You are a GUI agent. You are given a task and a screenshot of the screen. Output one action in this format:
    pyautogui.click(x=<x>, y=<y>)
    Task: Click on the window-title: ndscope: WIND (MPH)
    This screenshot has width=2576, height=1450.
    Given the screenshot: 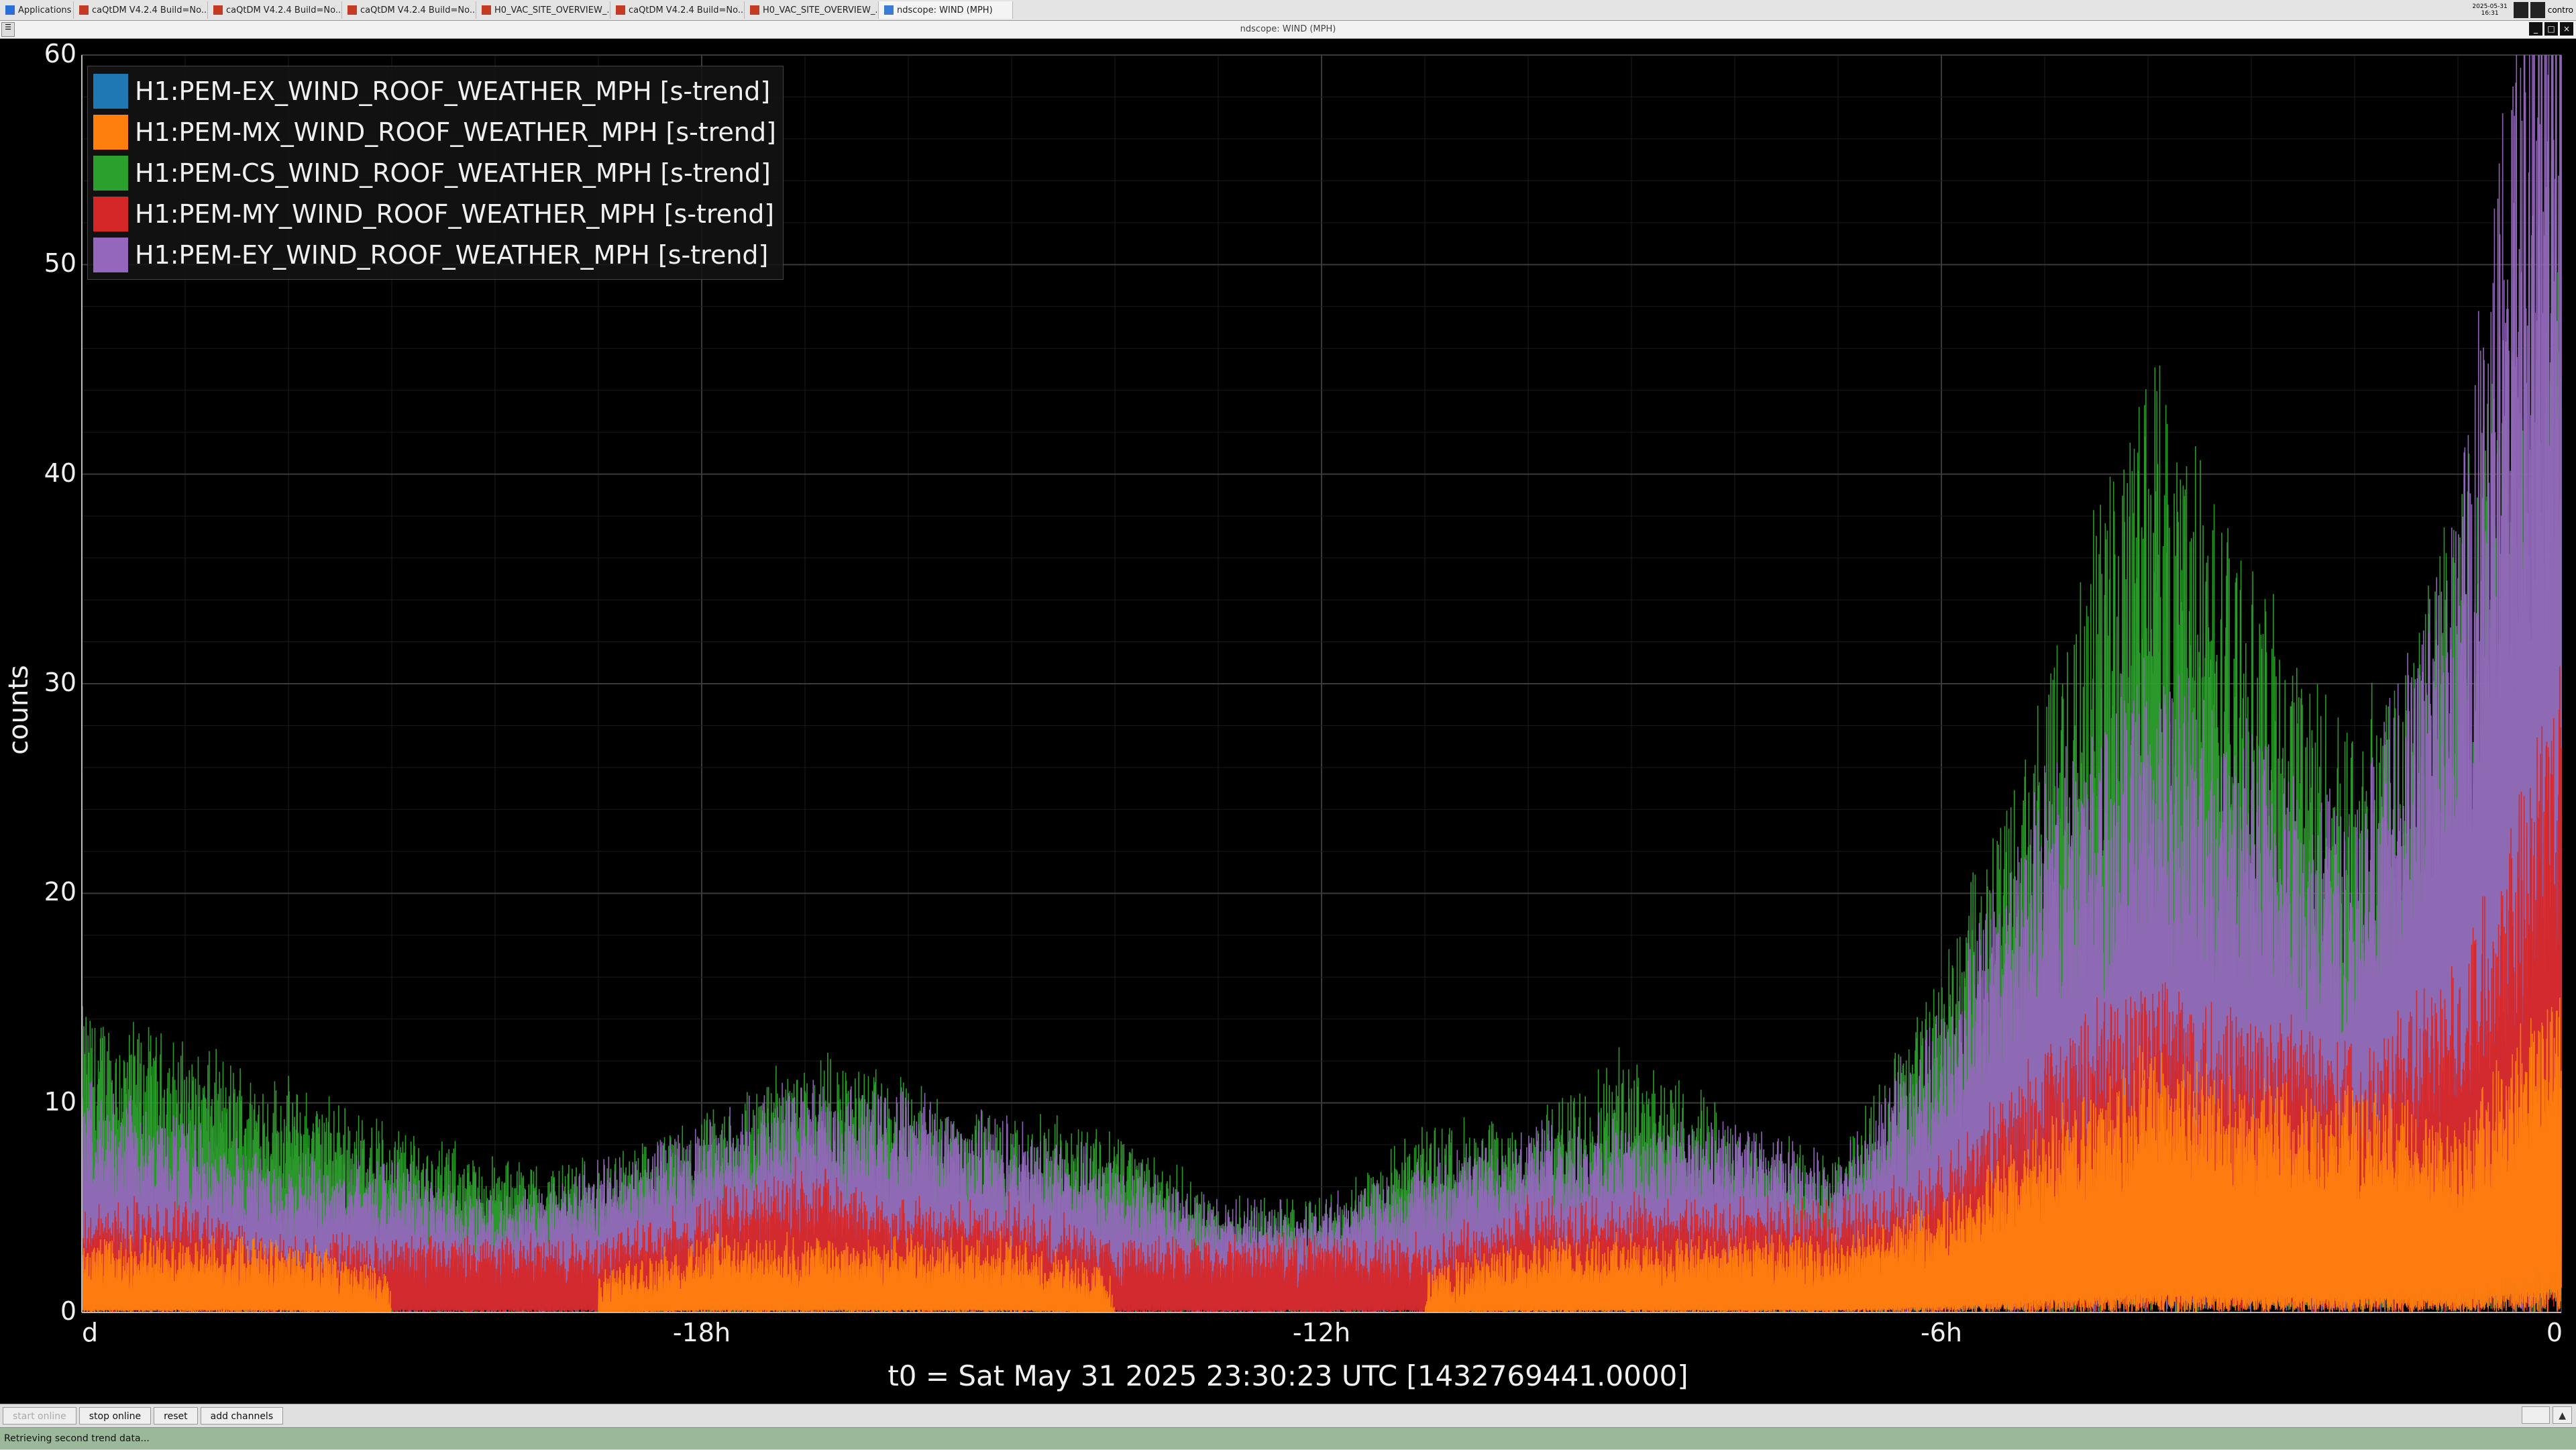 What is the action you would take?
    pyautogui.click(x=1288, y=30)
    